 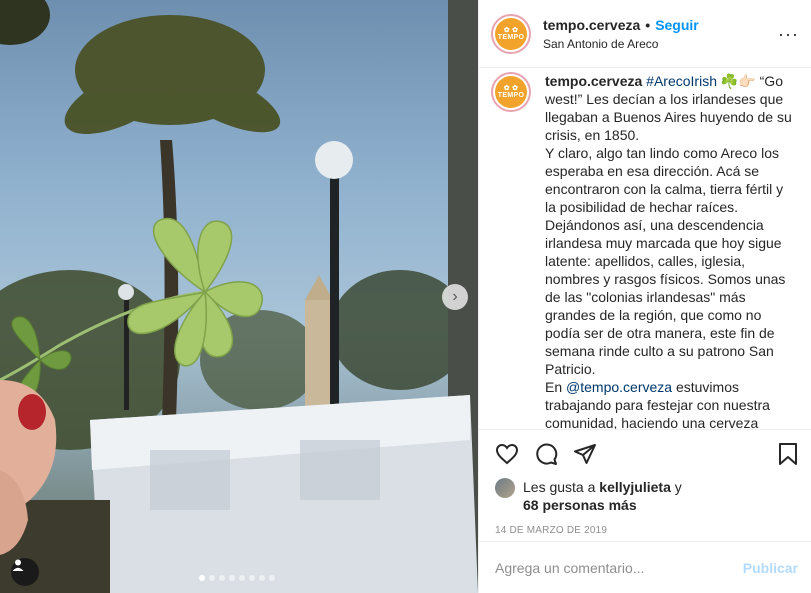 What do you see at coordinates (788, 34) in the screenshot?
I see `more-options-icon: ···` at bounding box center [788, 34].